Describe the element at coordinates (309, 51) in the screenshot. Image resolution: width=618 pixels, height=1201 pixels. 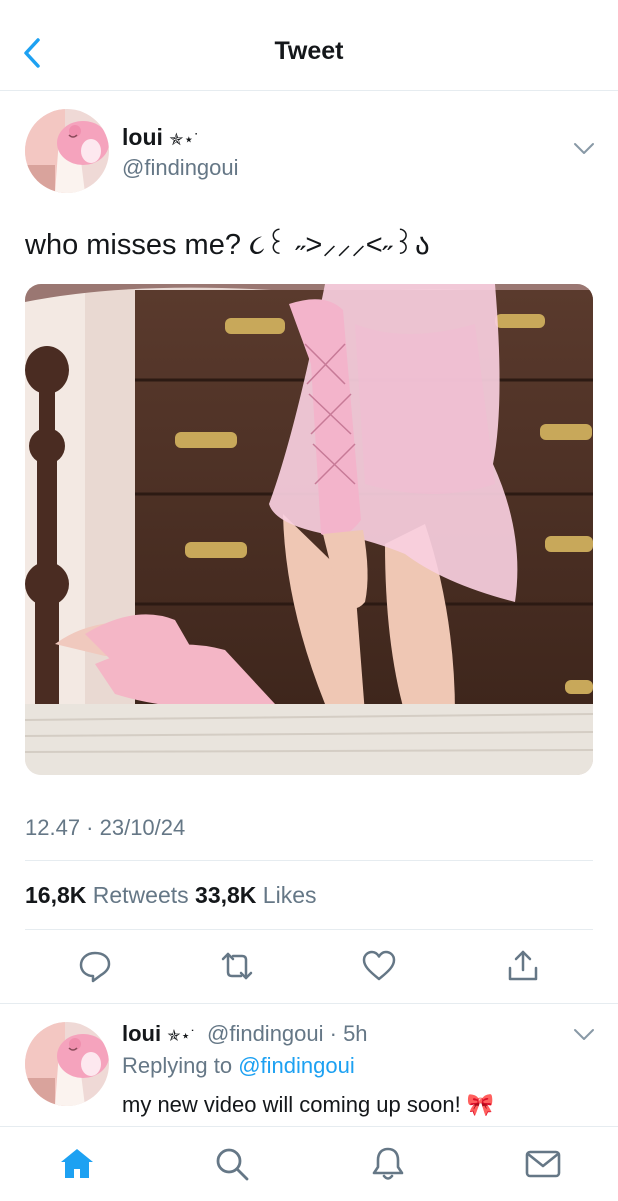
I see `page-title: Tweet` at that location.